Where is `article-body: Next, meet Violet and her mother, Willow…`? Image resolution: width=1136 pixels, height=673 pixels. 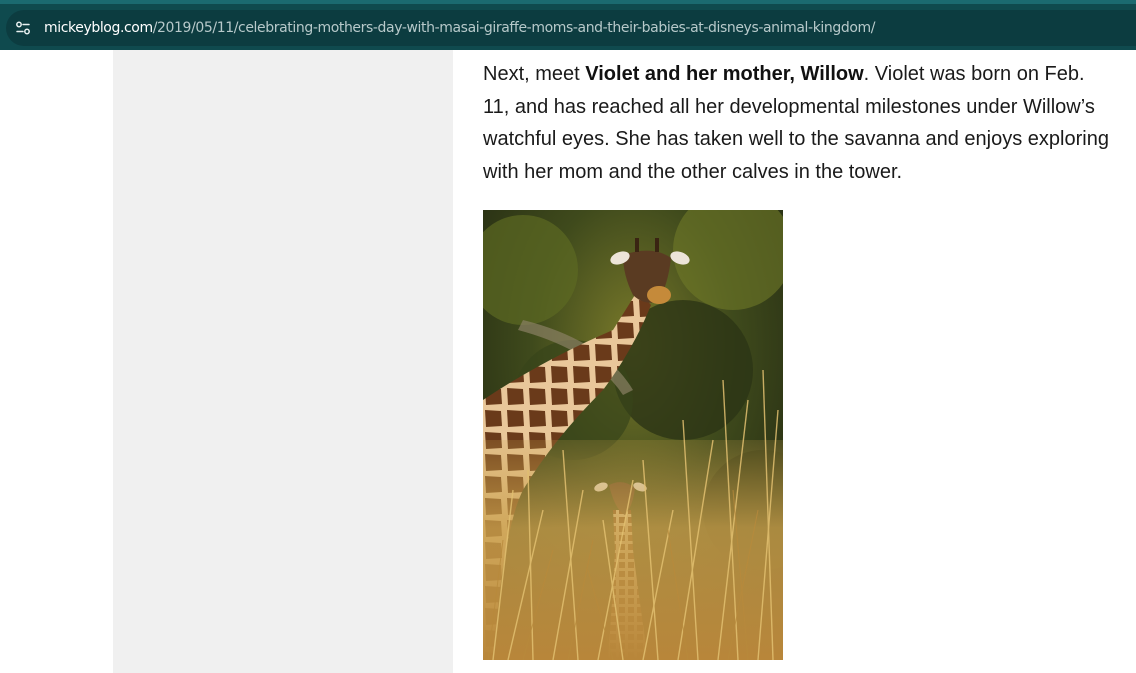 article-body: Next, meet Violet and her mother, Willow… is located at coordinates (798, 123).